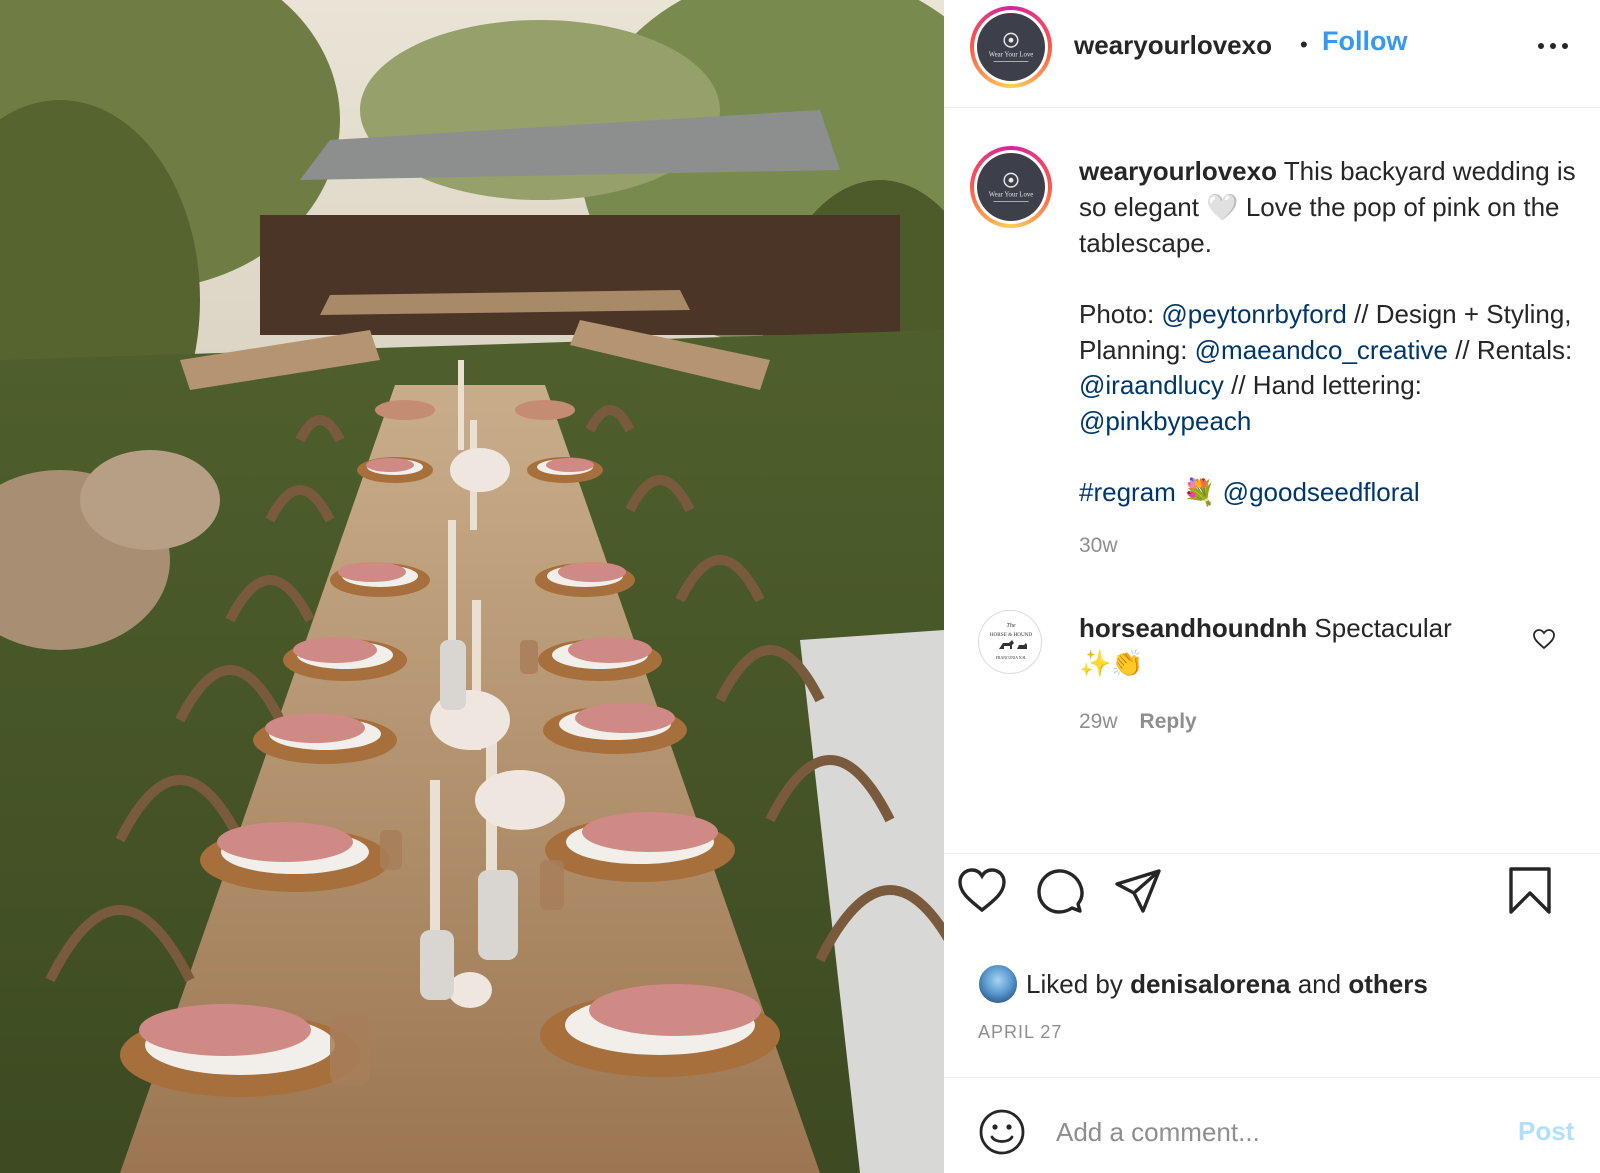 This screenshot has width=1600, height=1173. Describe the element at coordinates (1002, 1132) in the screenshot. I see `emoji-icon` at that location.